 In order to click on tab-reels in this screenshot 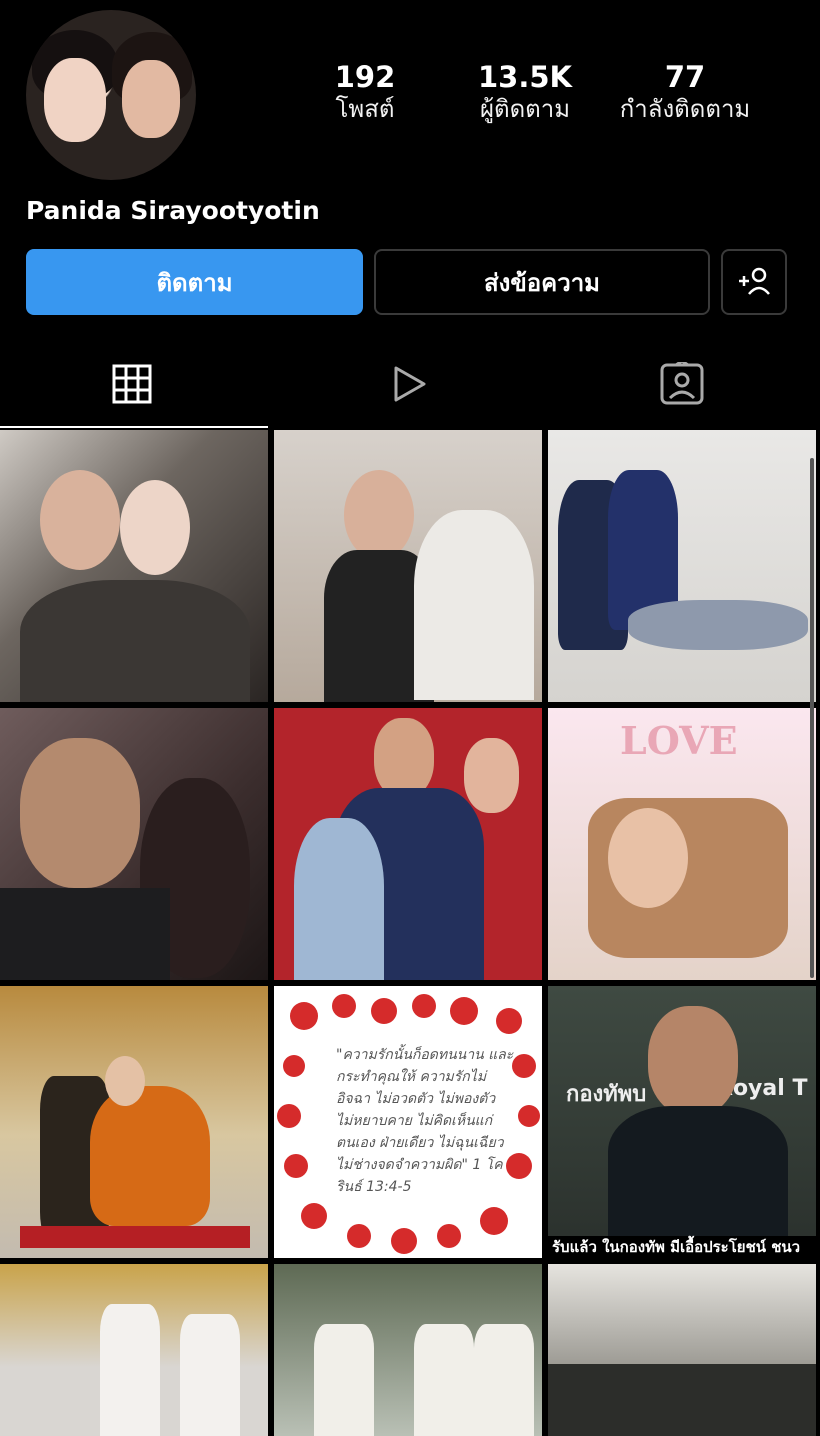, I will do `click(408, 384)`.